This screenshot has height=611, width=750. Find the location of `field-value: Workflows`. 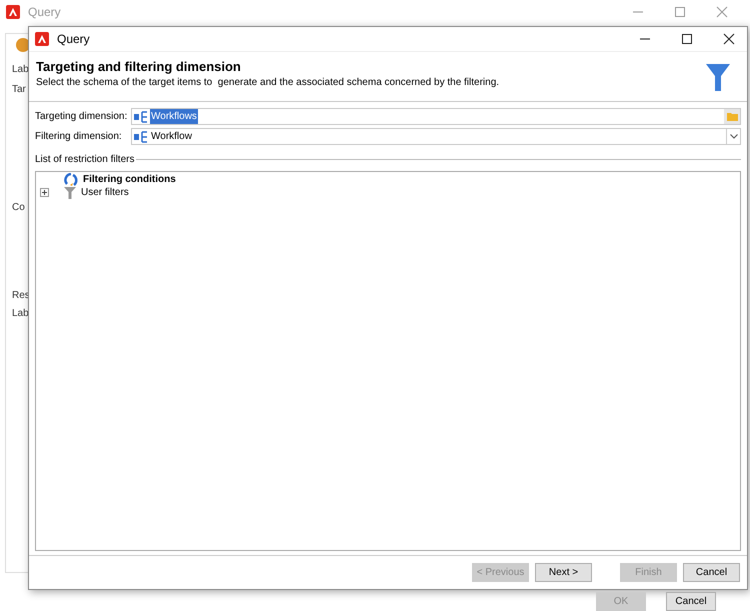

field-value: Workflows is located at coordinates (174, 116).